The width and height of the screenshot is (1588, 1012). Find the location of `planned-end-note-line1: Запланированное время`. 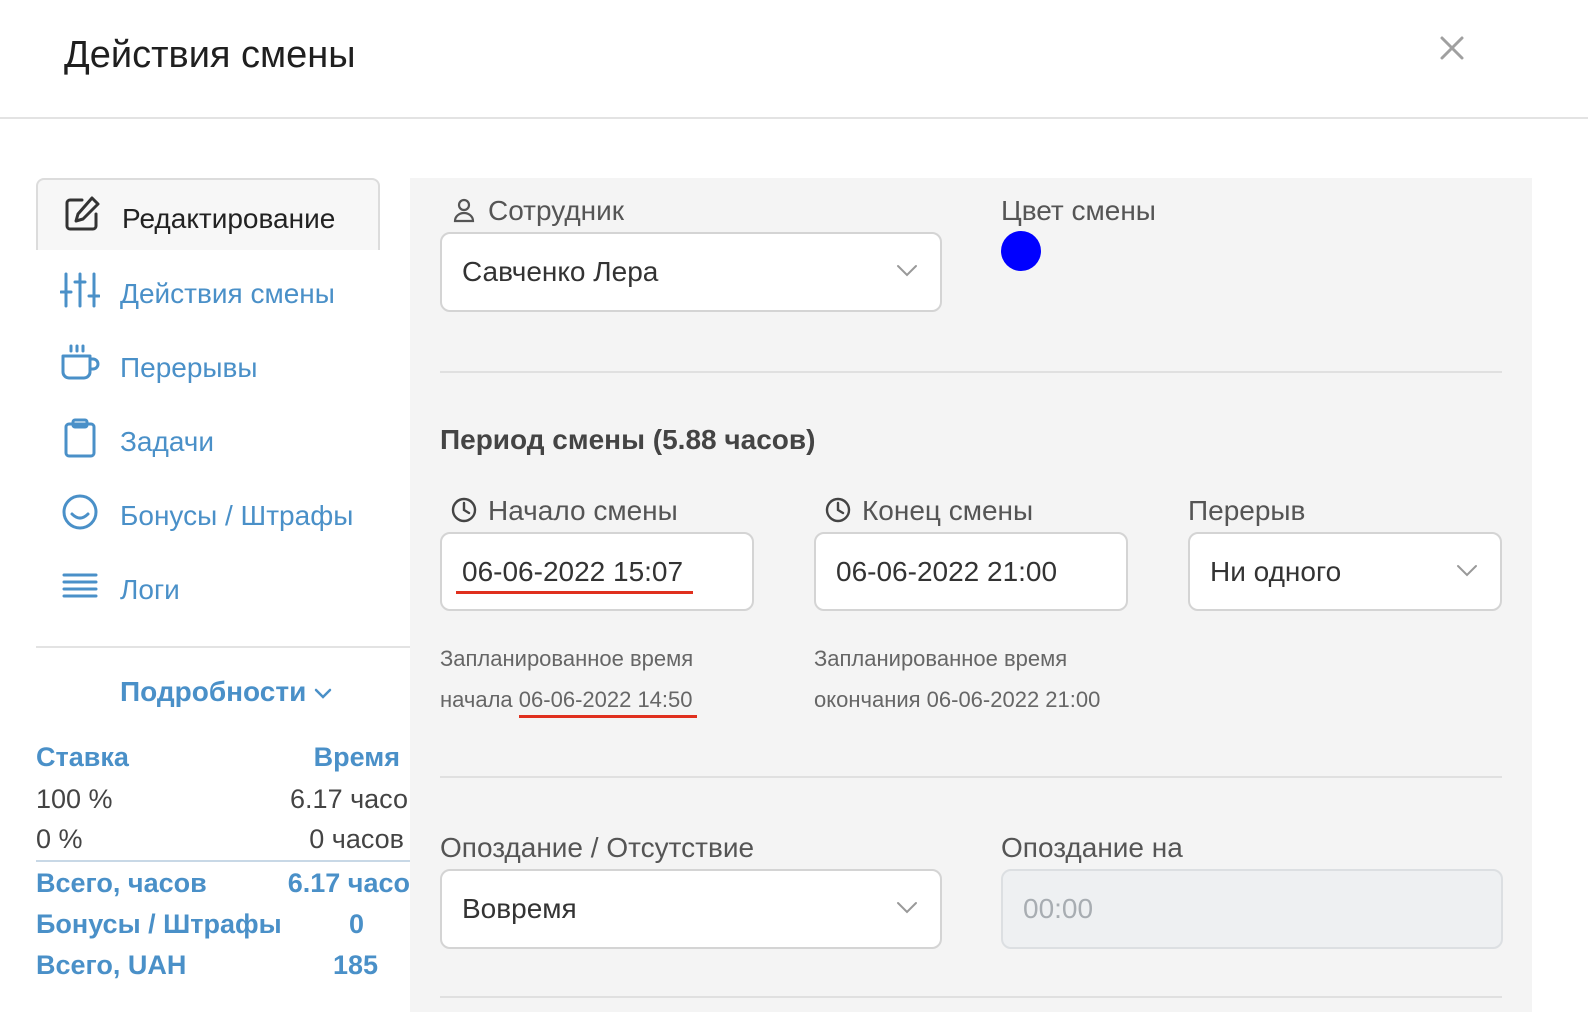

planned-end-note-line1: Запланированное время is located at coordinates (941, 658).